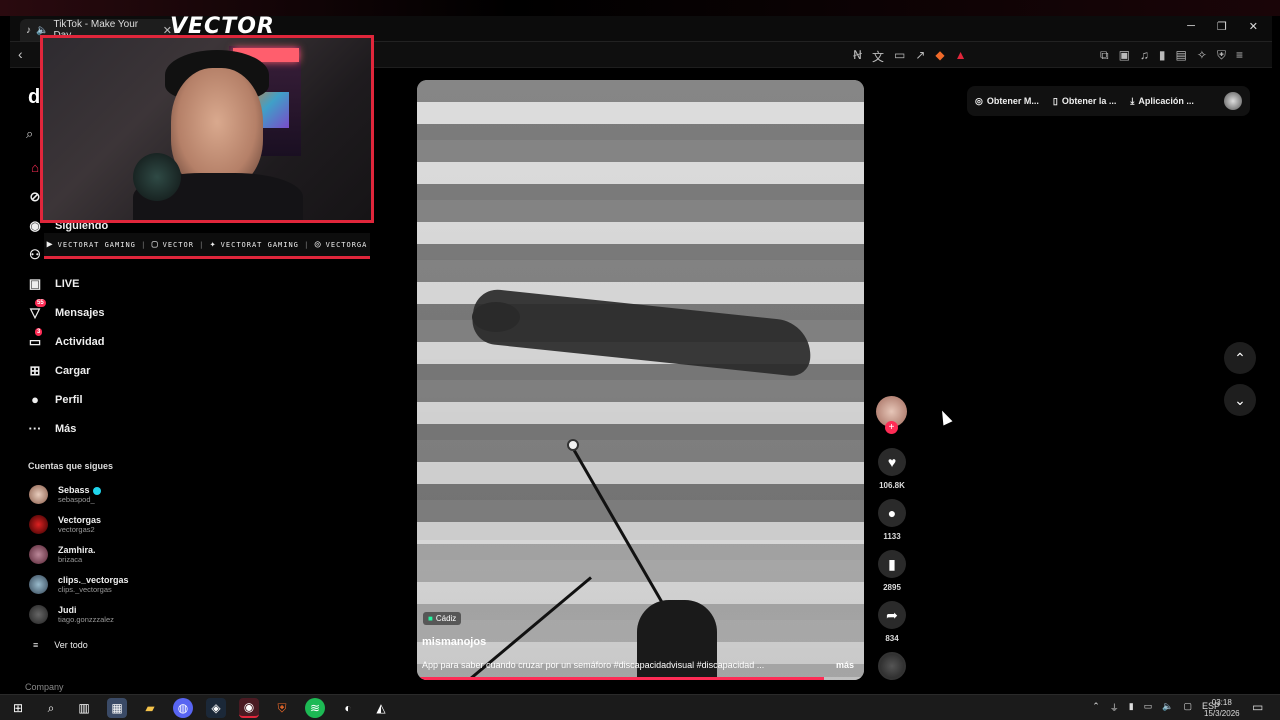 The height and width of the screenshot is (720, 1280). What do you see at coordinates (920, 56) in the screenshot?
I see `share-icon: ↗` at bounding box center [920, 56].